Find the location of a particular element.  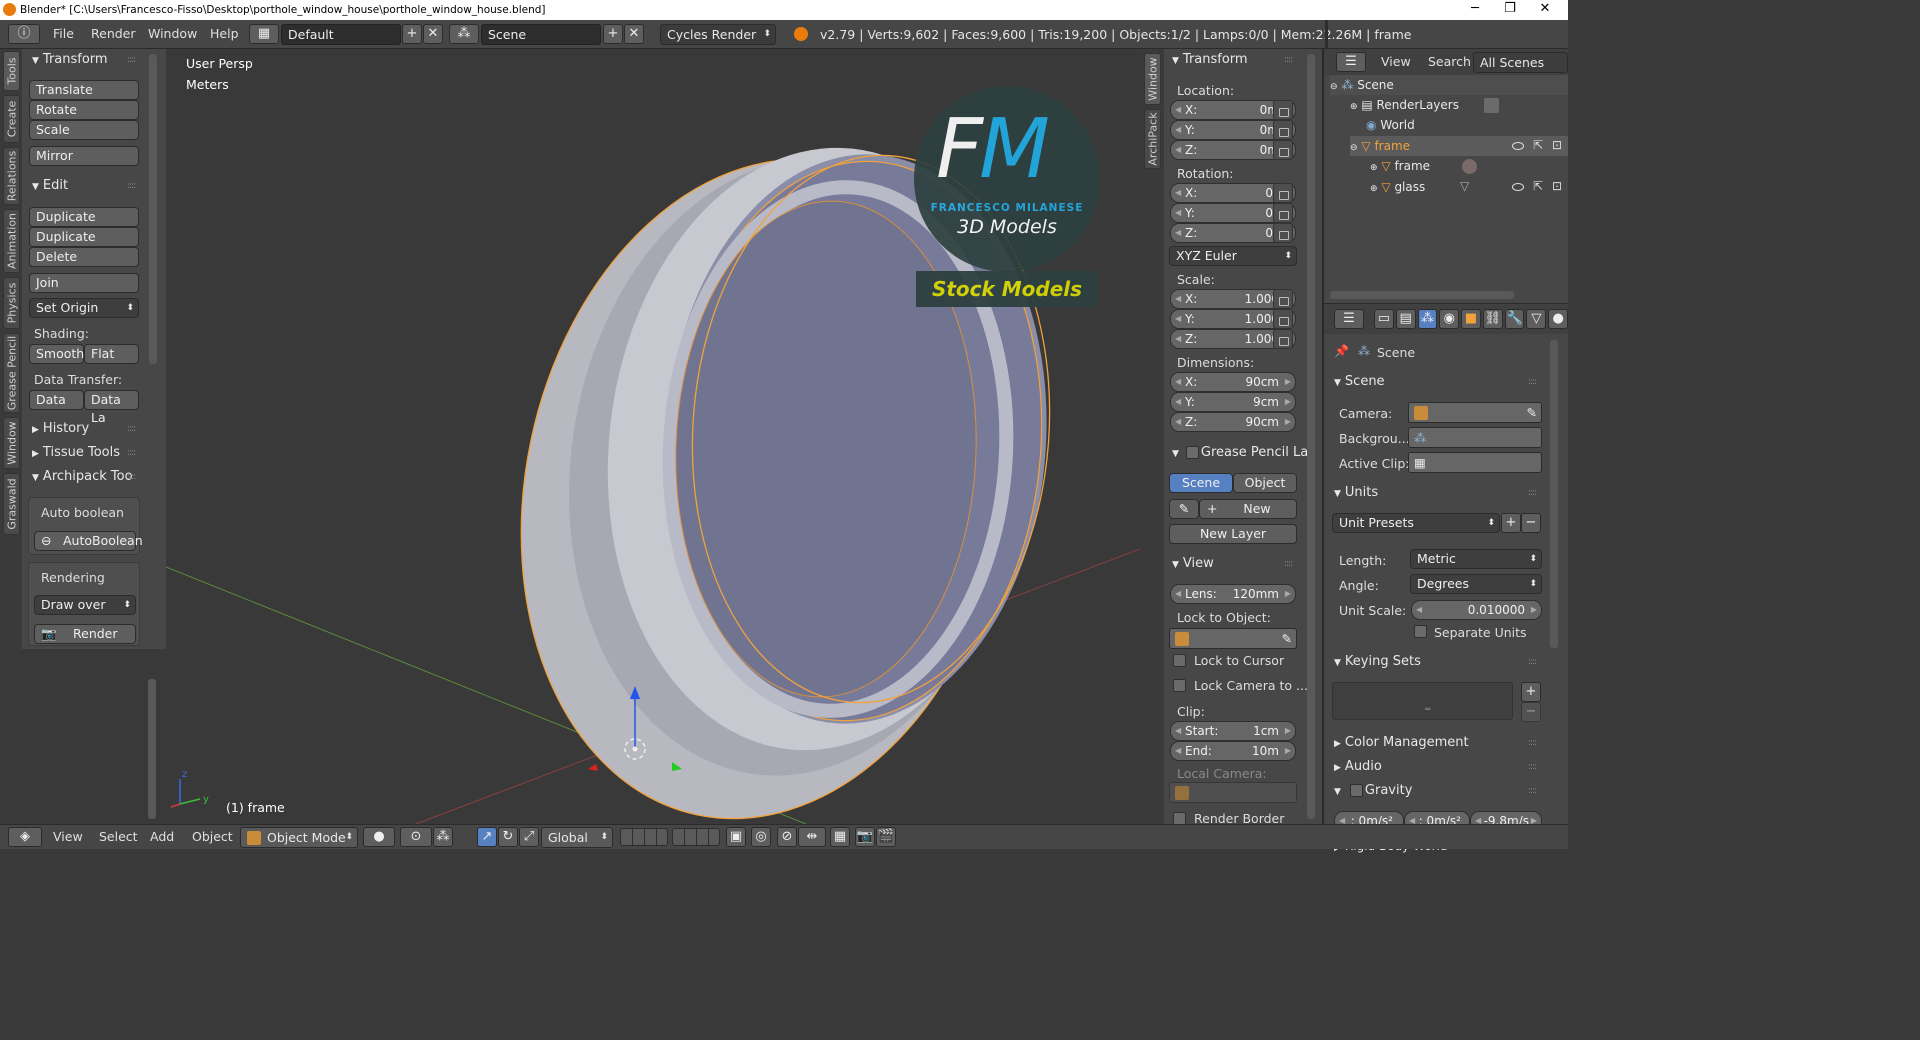

edit-panel-header: ▼ Edit is located at coordinates (50, 185).